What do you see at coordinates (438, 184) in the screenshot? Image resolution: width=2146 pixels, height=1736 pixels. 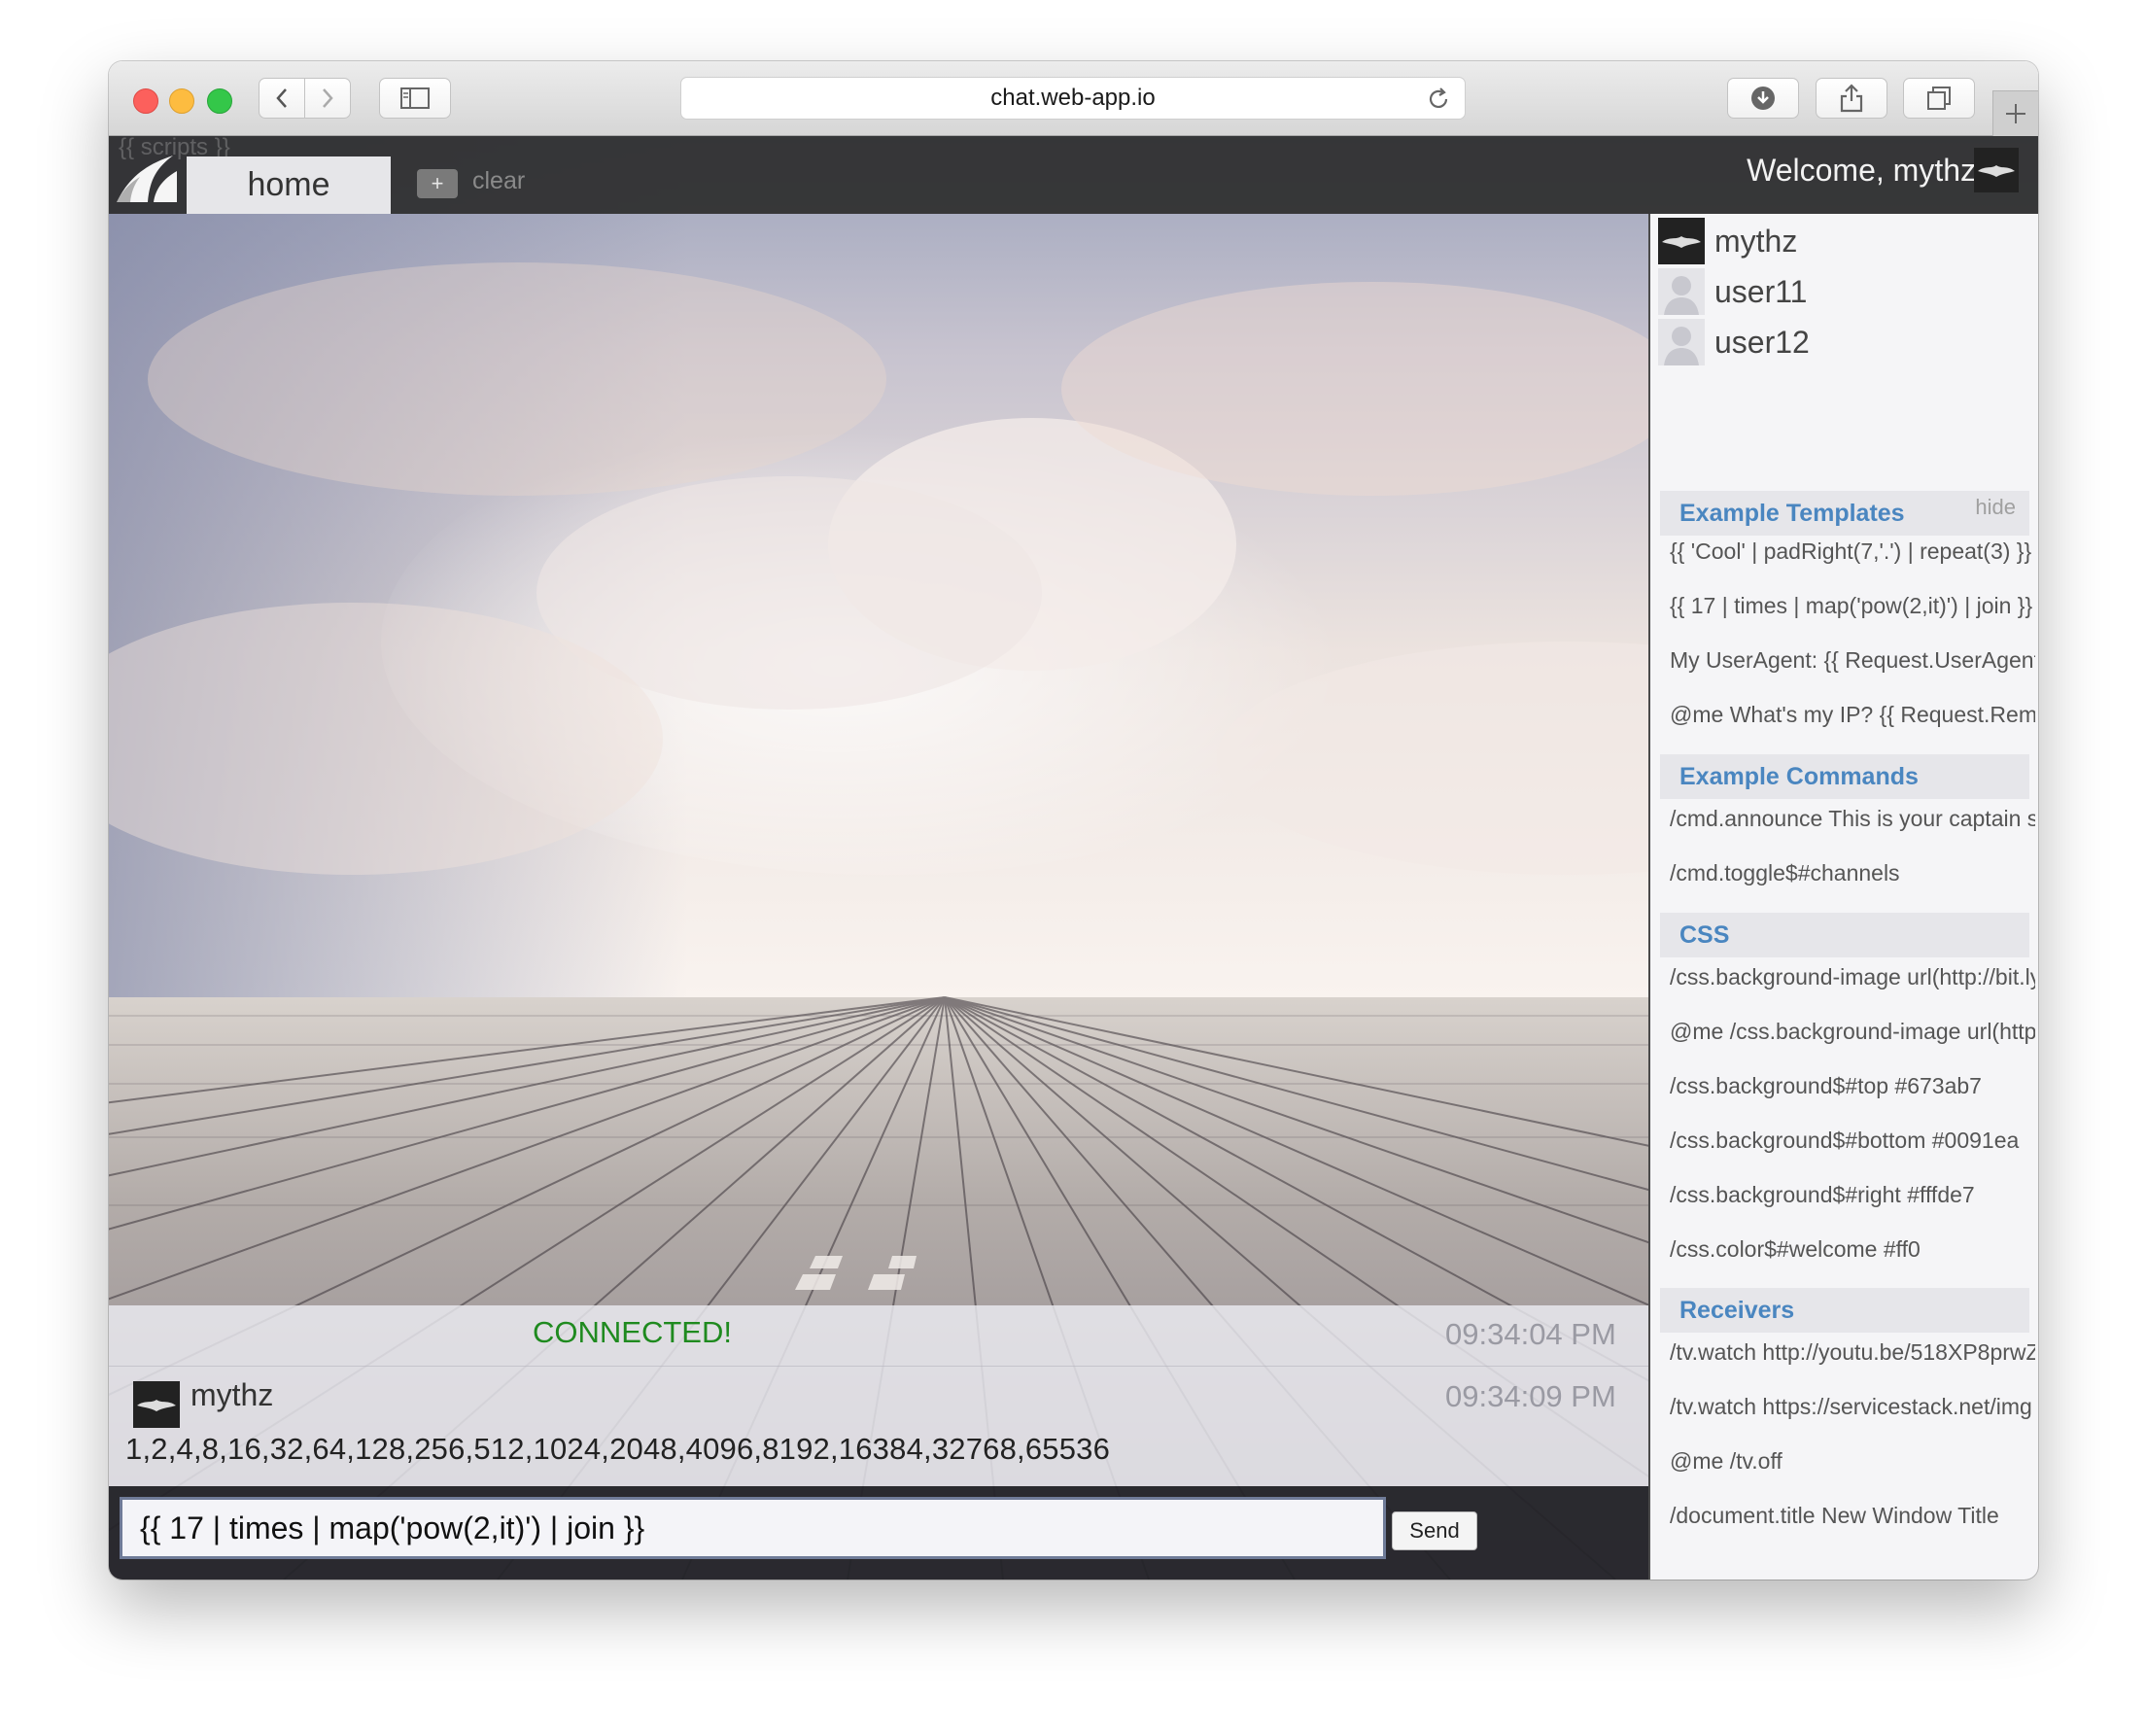 I see `add-channel-button: +` at bounding box center [438, 184].